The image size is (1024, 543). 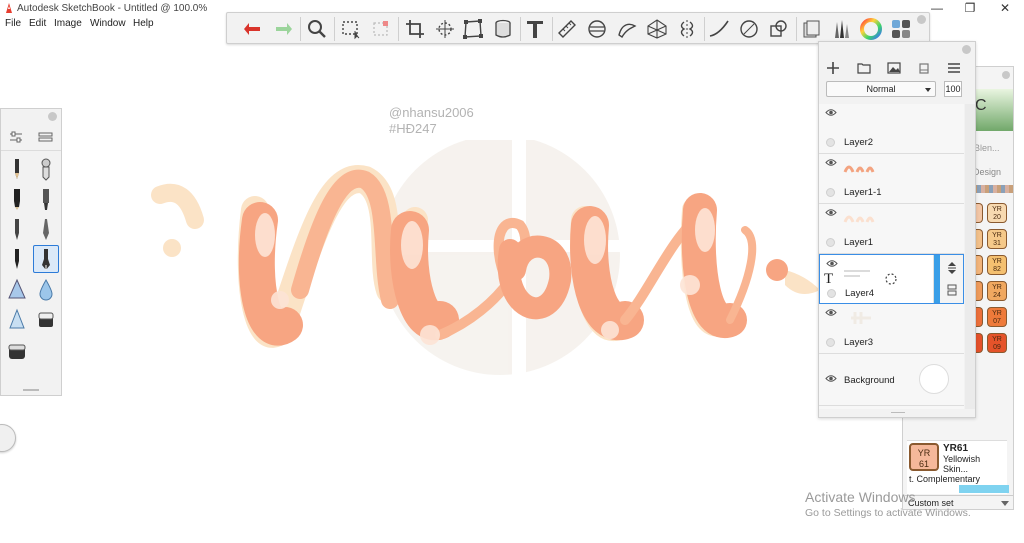 I want to click on copic-header-letter: C, so click(x=981, y=105).